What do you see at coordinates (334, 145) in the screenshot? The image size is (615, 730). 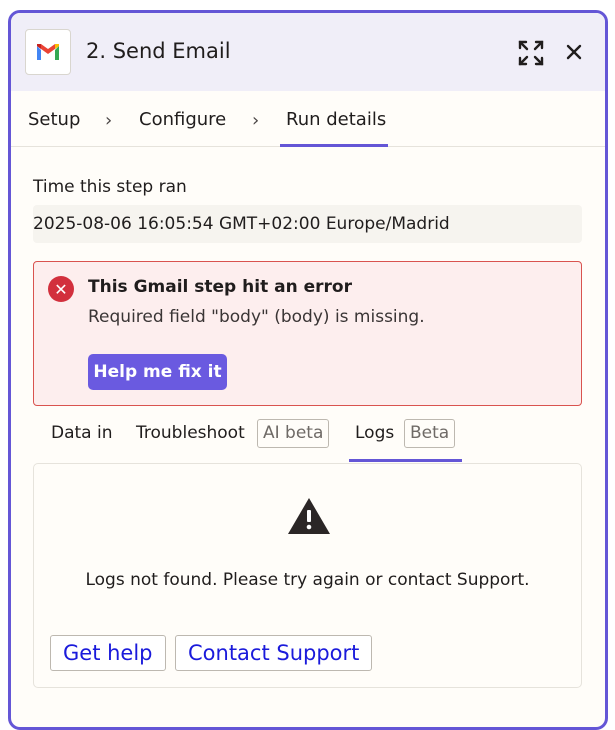 I see `active-step-indicator` at bounding box center [334, 145].